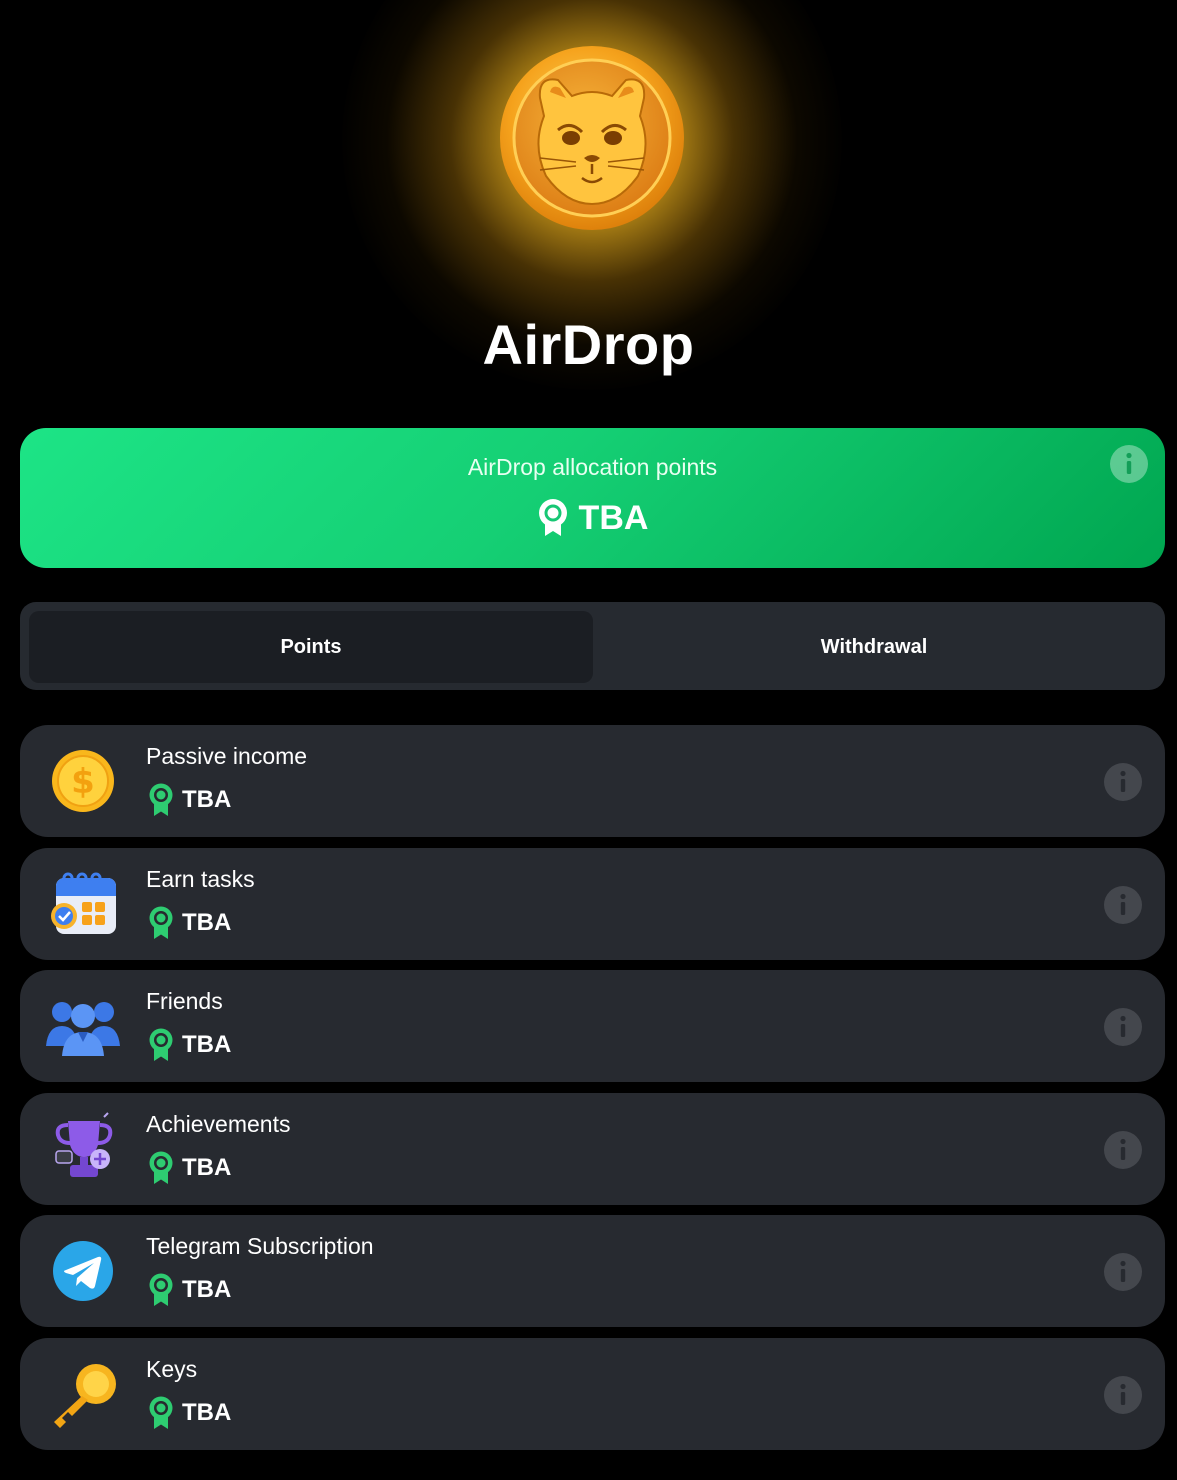 The width and height of the screenshot is (1177, 1480). What do you see at coordinates (588, 344) in the screenshot?
I see `page-title: AirDrop` at bounding box center [588, 344].